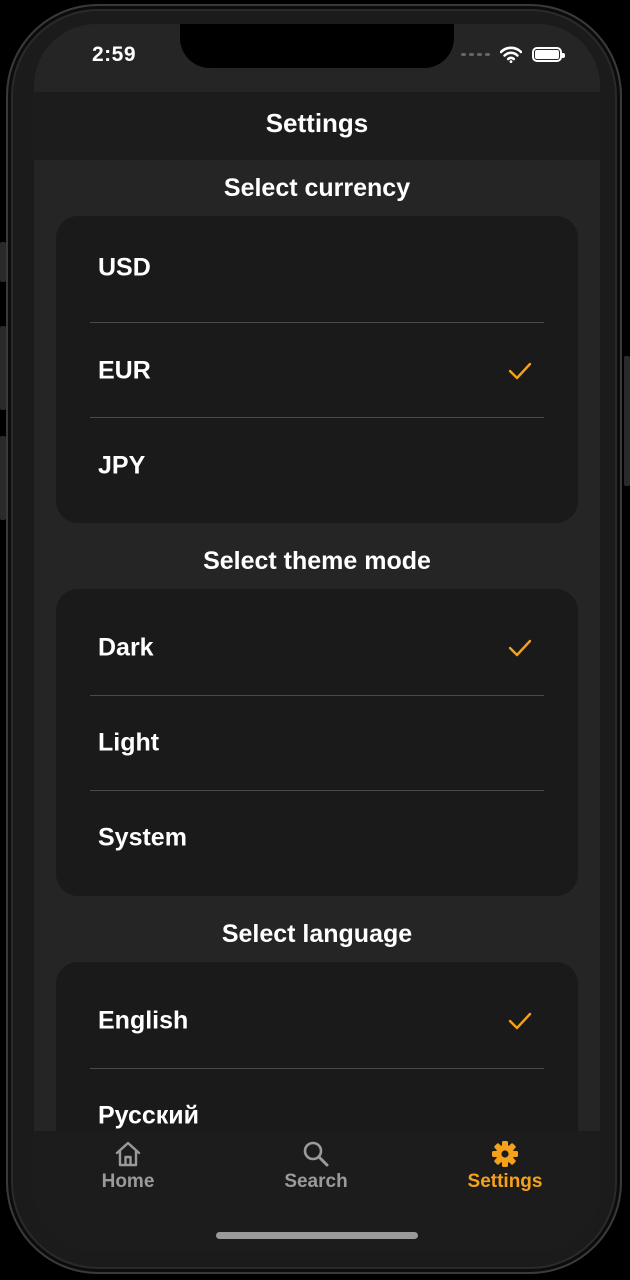 The image size is (630, 1280). Describe the element at coordinates (143, 1020) in the screenshot. I see `option-label: English` at that location.